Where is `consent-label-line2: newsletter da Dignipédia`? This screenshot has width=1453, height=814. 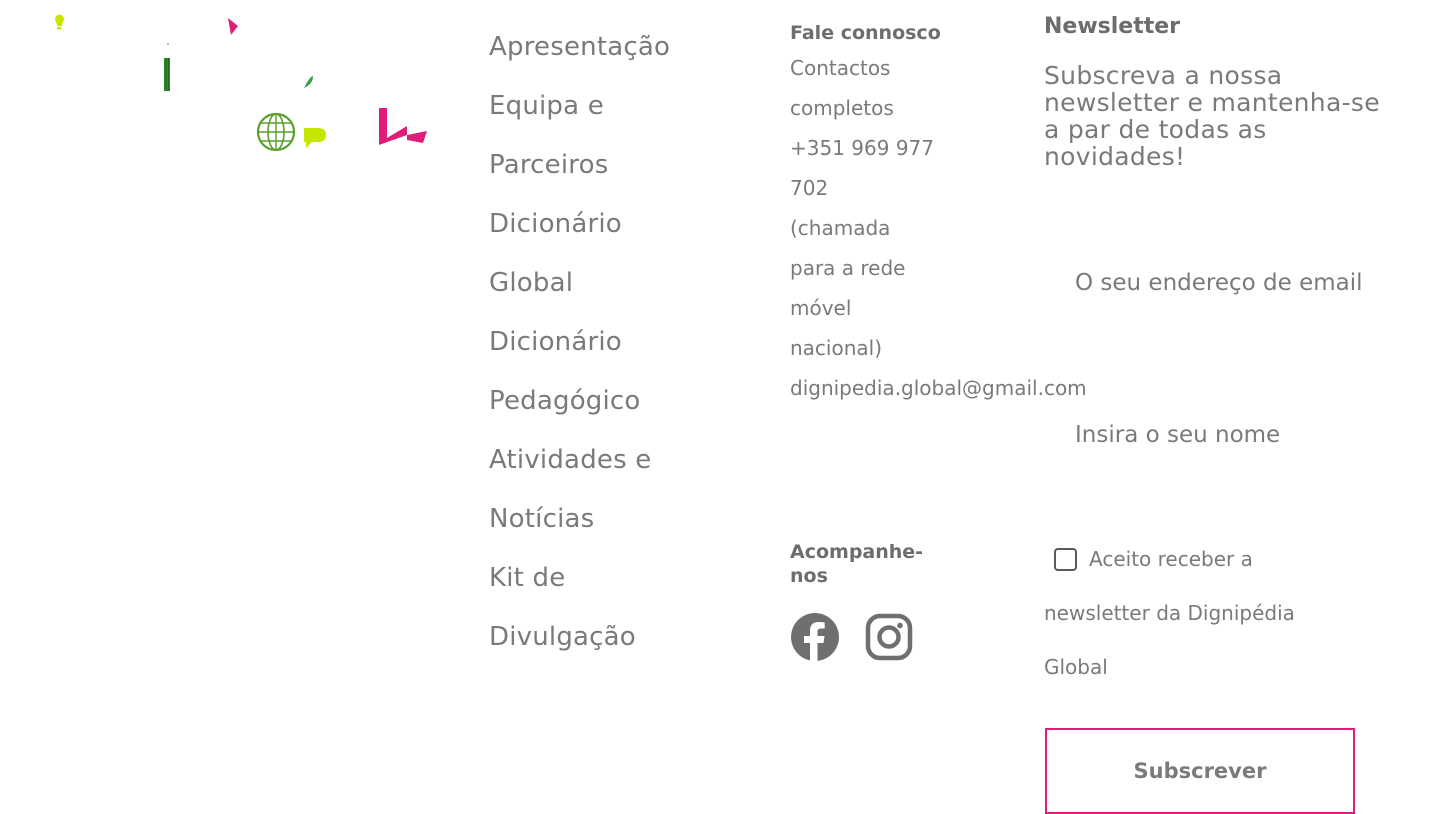
consent-label-line2: newsletter da Dignipédia is located at coordinates (1169, 613).